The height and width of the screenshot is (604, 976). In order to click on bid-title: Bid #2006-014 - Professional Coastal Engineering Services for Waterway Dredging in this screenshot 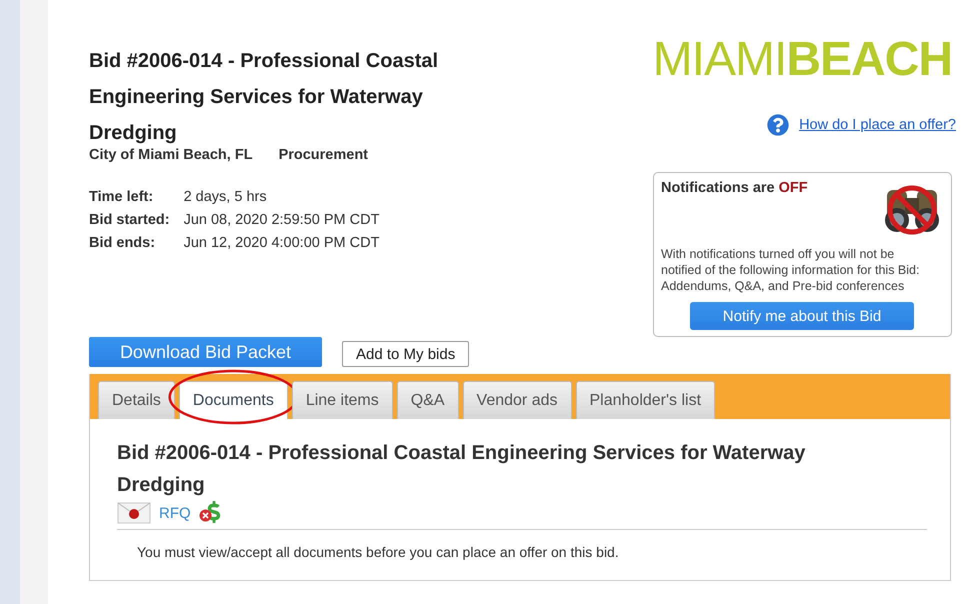, I will do `click(264, 97)`.